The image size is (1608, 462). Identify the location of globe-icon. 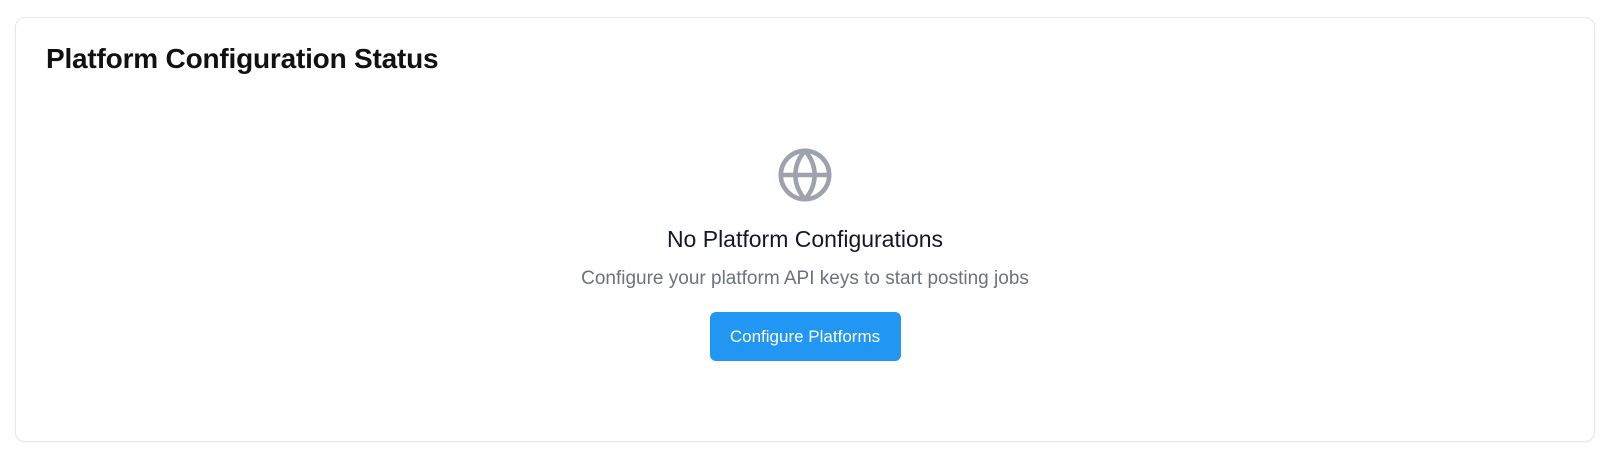
(805, 175).